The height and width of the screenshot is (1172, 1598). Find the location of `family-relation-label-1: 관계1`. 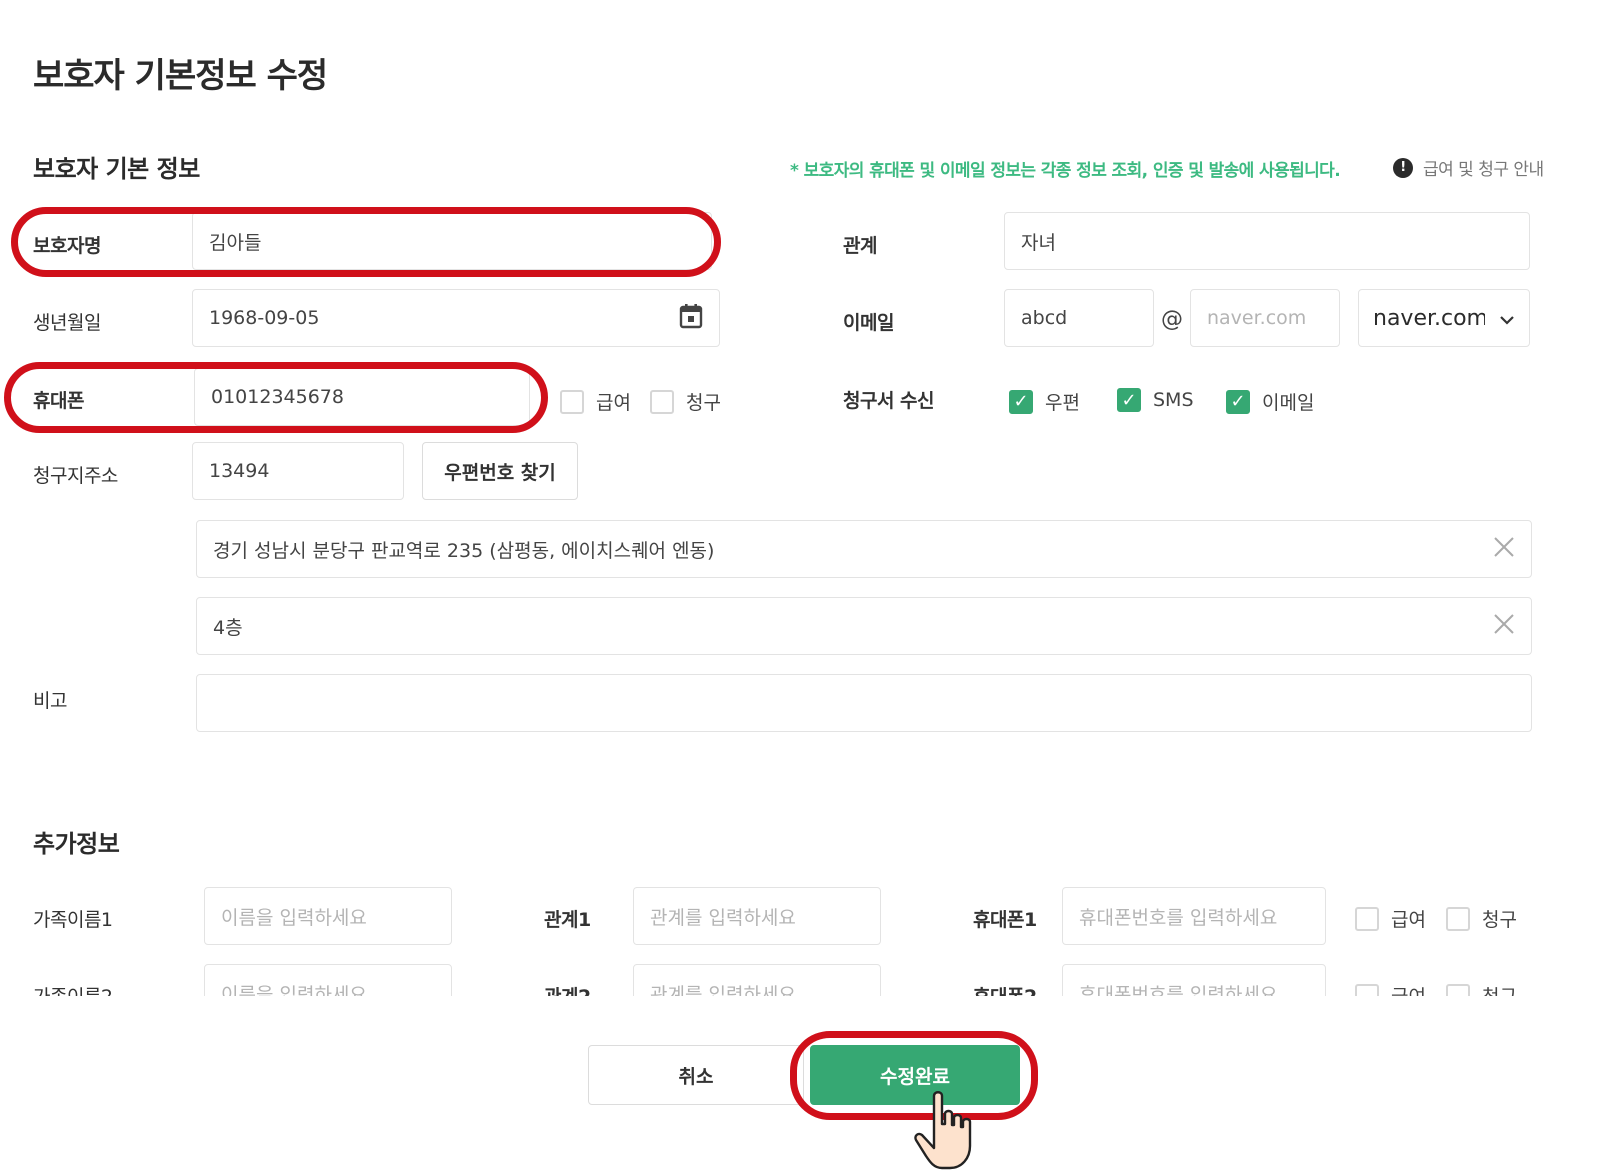

family-relation-label-1: 관계1 is located at coordinates (567, 920).